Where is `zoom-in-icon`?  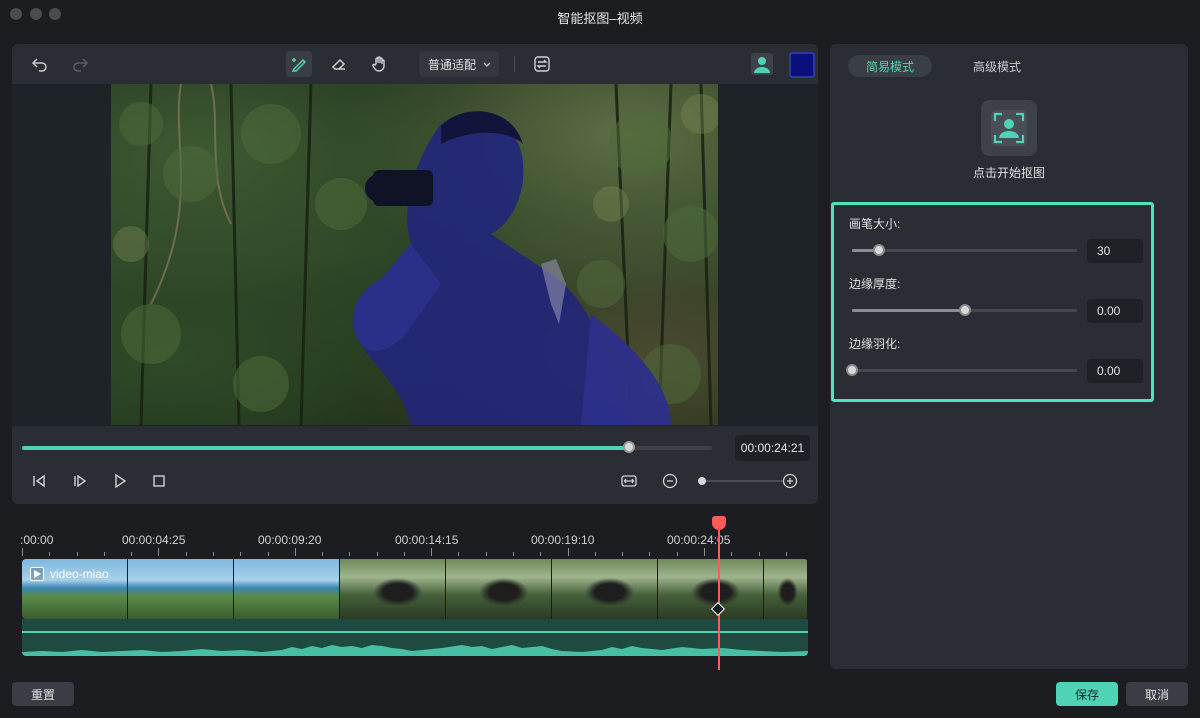 zoom-in-icon is located at coordinates (790, 481).